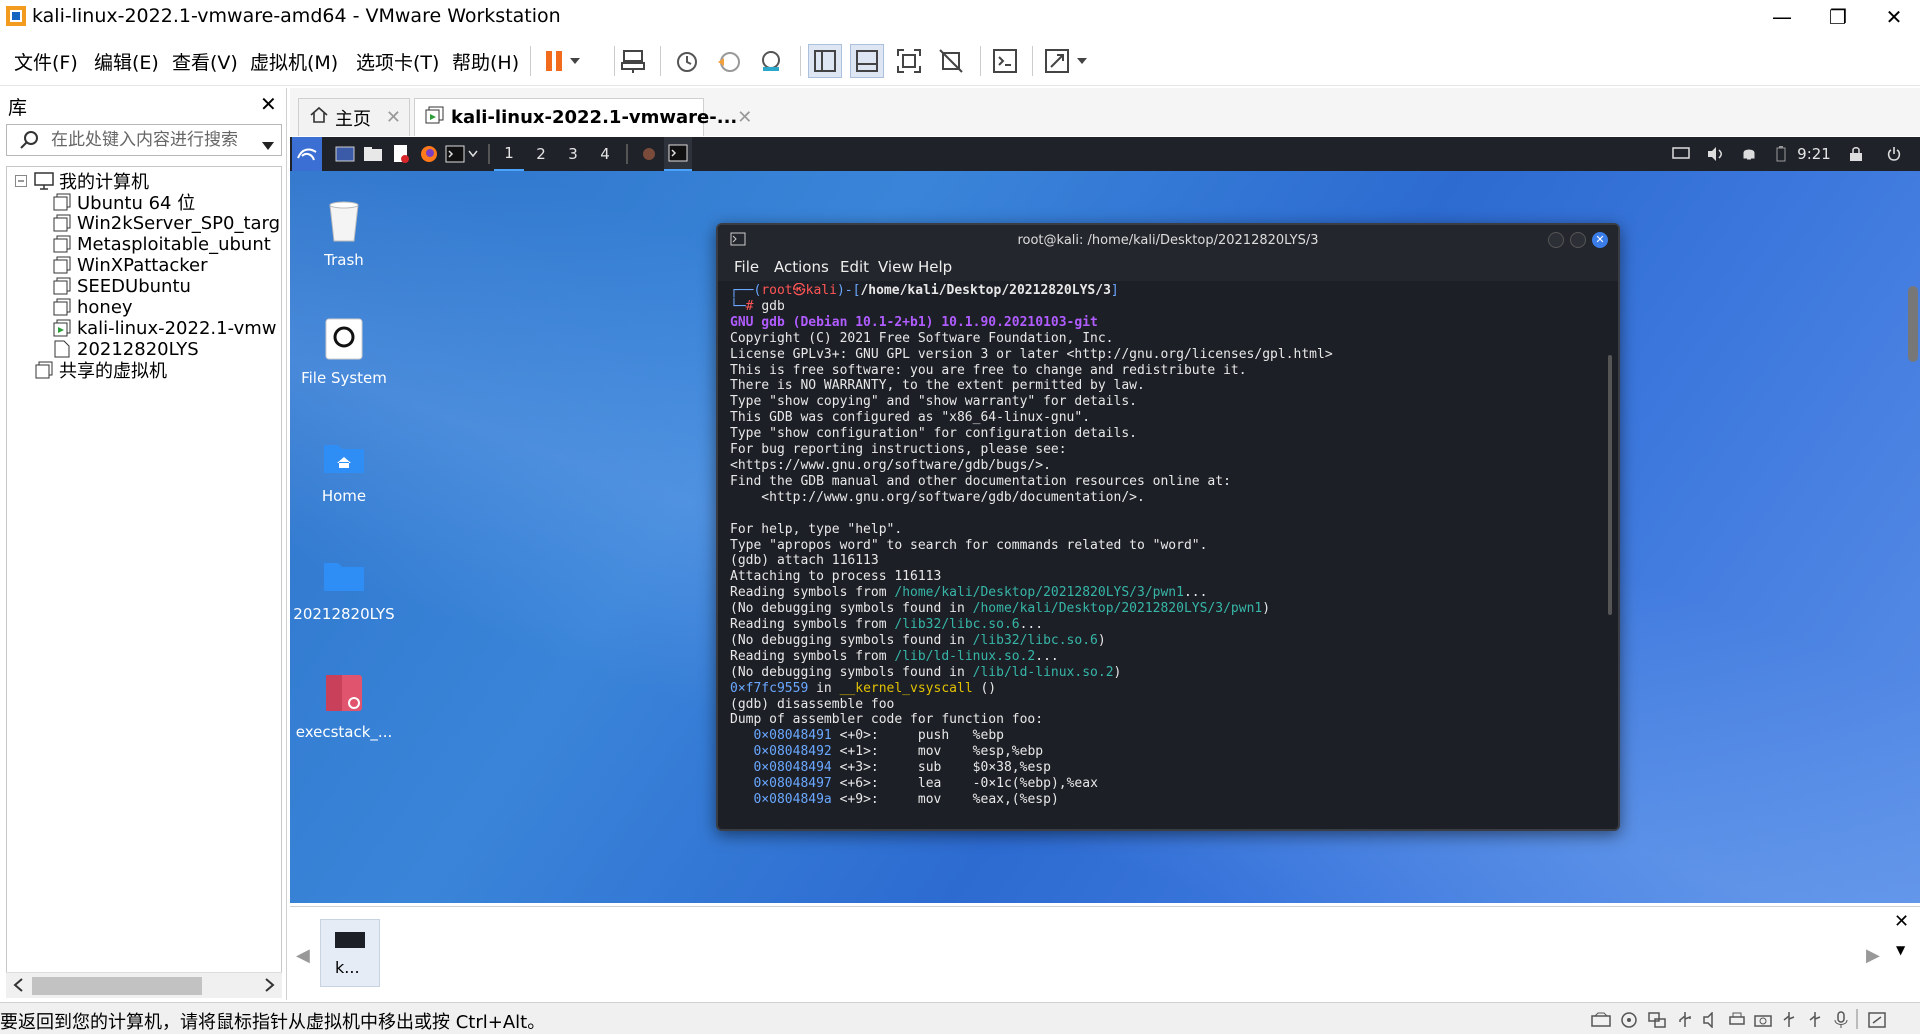  Describe the element at coordinates (1005, 61) in the screenshot. I see `console-view-icon` at that location.